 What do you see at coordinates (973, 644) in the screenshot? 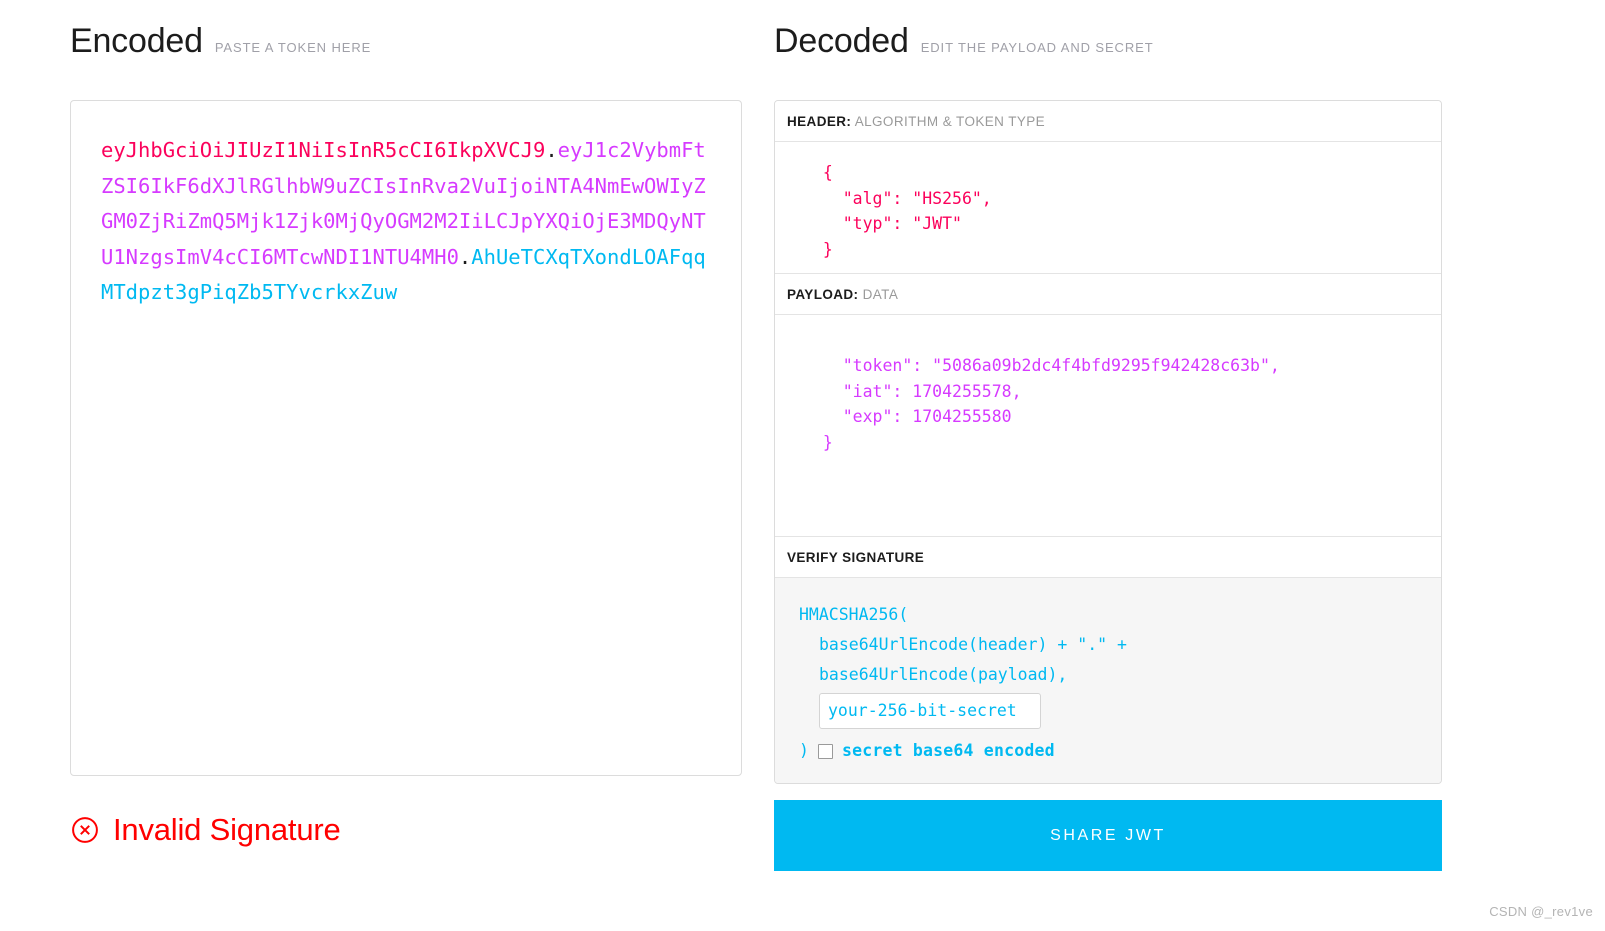
I see `base64-header-line: base64UrlEncode(header) + "." +` at bounding box center [973, 644].